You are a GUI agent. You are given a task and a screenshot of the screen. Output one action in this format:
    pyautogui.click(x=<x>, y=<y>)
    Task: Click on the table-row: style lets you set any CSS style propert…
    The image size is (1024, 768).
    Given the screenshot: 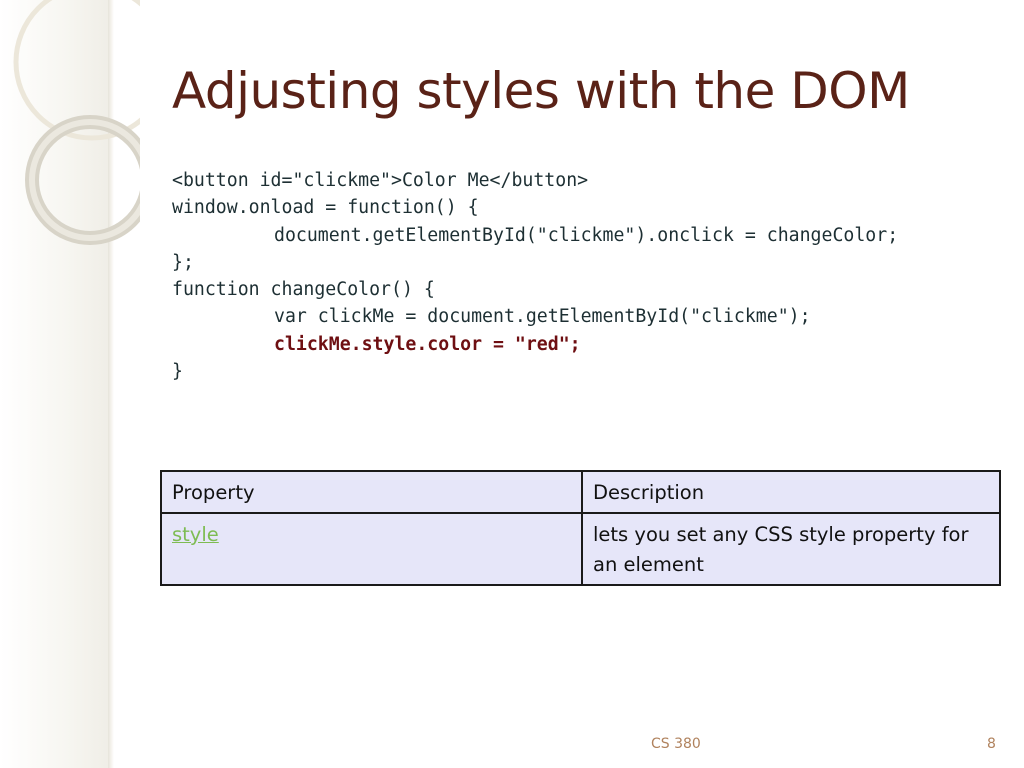 What is the action you would take?
    pyautogui.click(x=580, y=549)
    